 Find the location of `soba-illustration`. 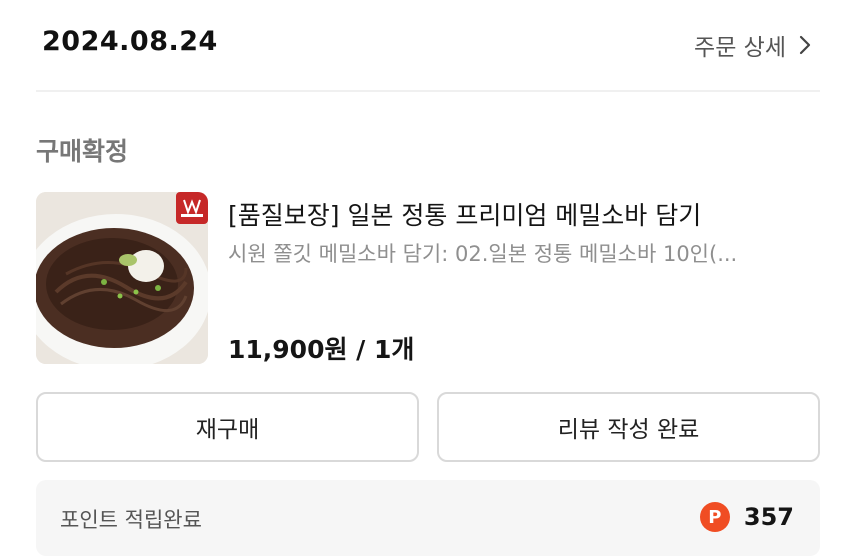

soba-illustration is located at coordinates (122, 278).